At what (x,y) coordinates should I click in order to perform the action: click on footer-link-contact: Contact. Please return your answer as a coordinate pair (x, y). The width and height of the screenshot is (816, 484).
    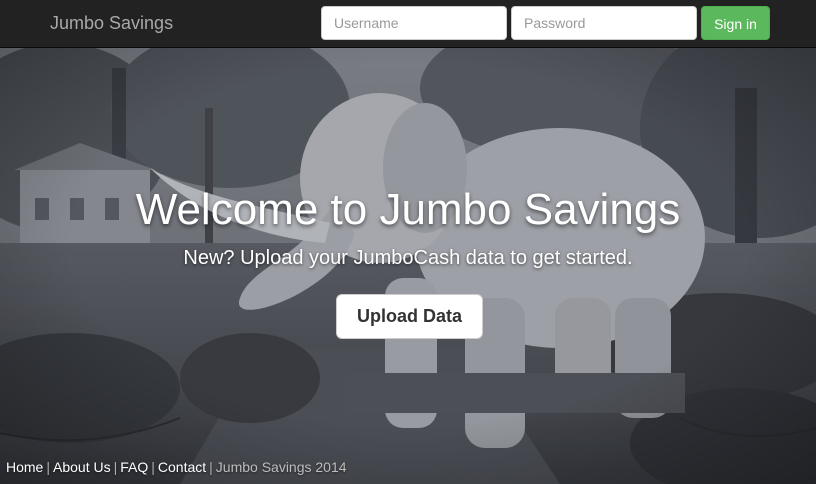
    Looking at the image, I should click on (182, 467).